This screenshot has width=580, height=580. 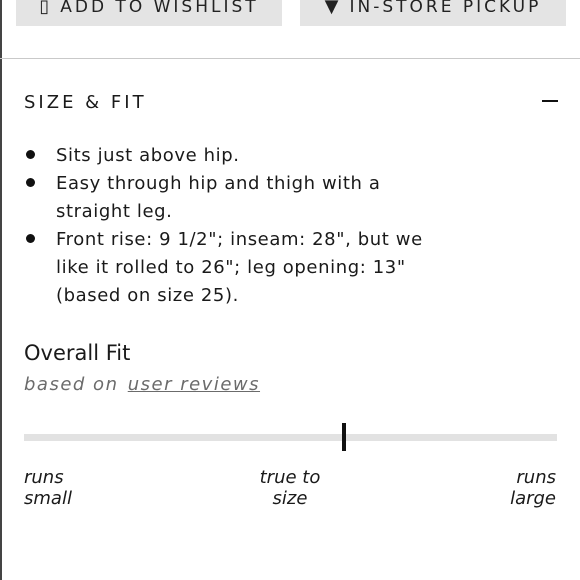 What do you see at coordinates (77, 353) in the screenshot?
I see `overall-fit-title: Overall Fit` at bounding box center [77, 353].